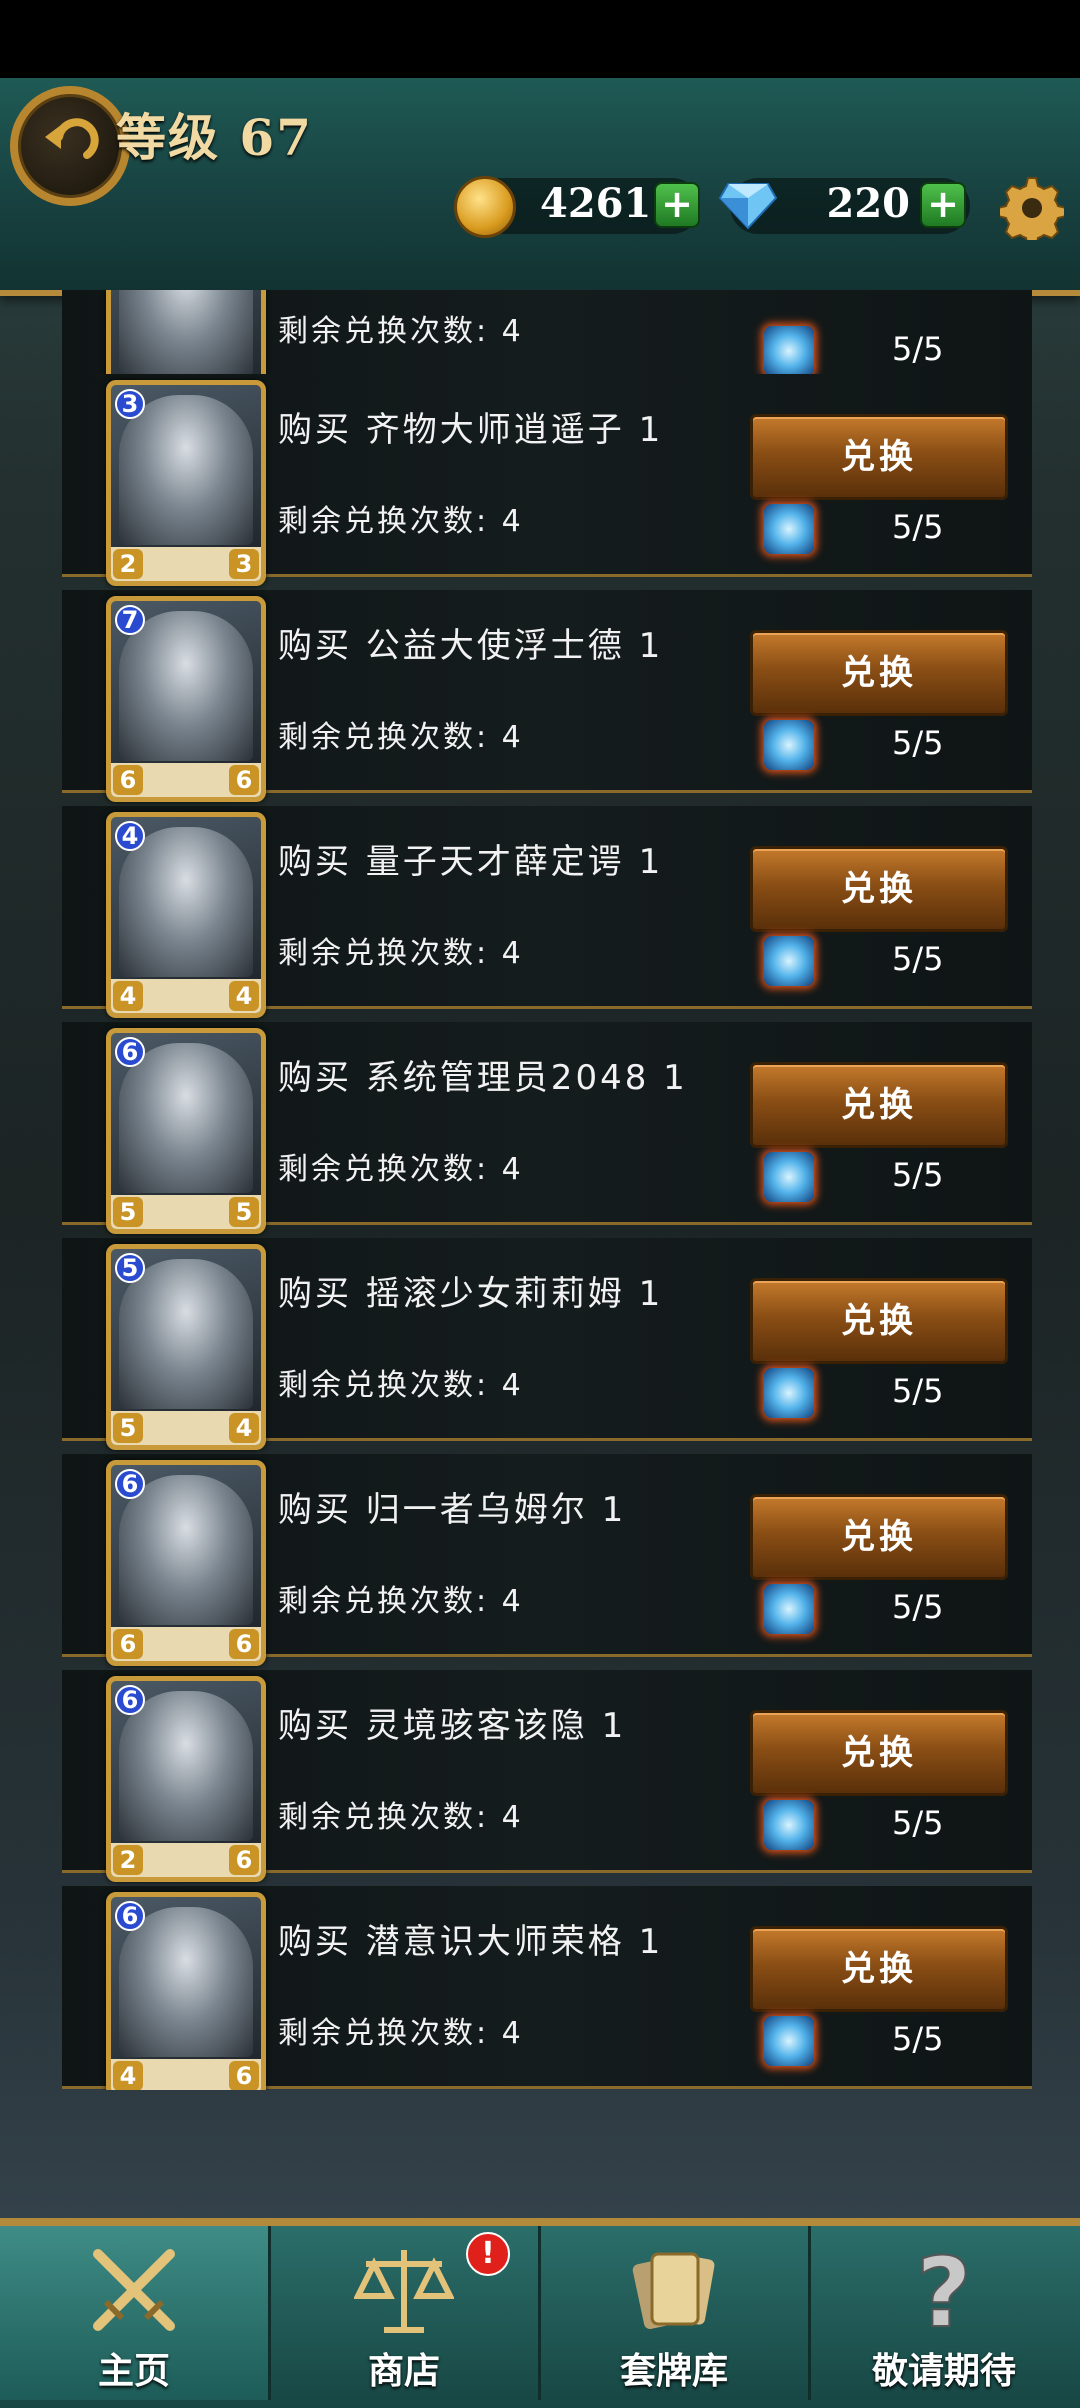  What do you see at coordinates (403, 2371) in the screenshot?
I see `tab-shop-label: 商店` at bounding box center [403, 2371].